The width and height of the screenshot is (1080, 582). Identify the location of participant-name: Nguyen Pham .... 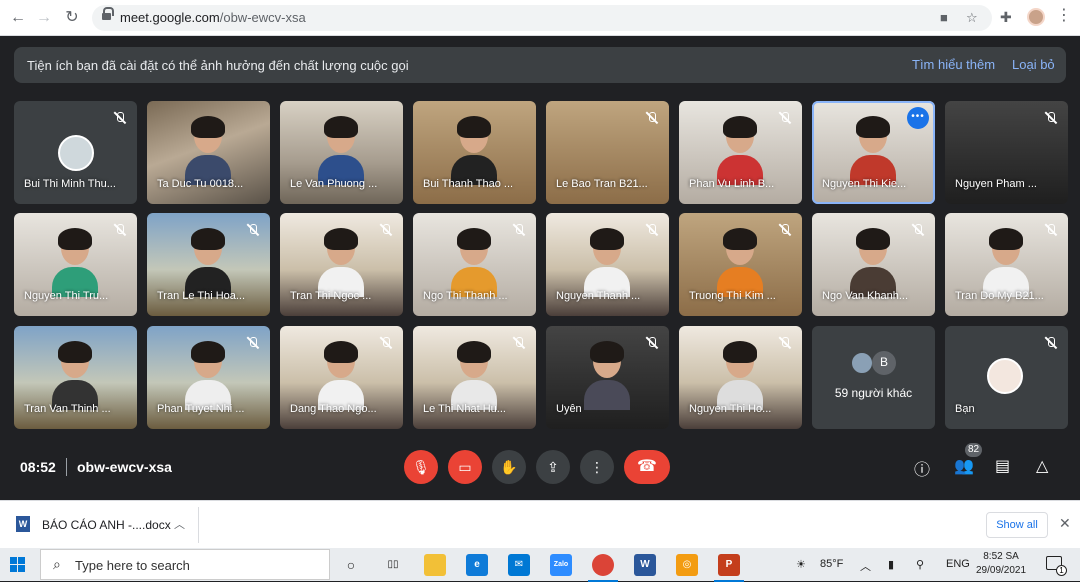
(996, 184).